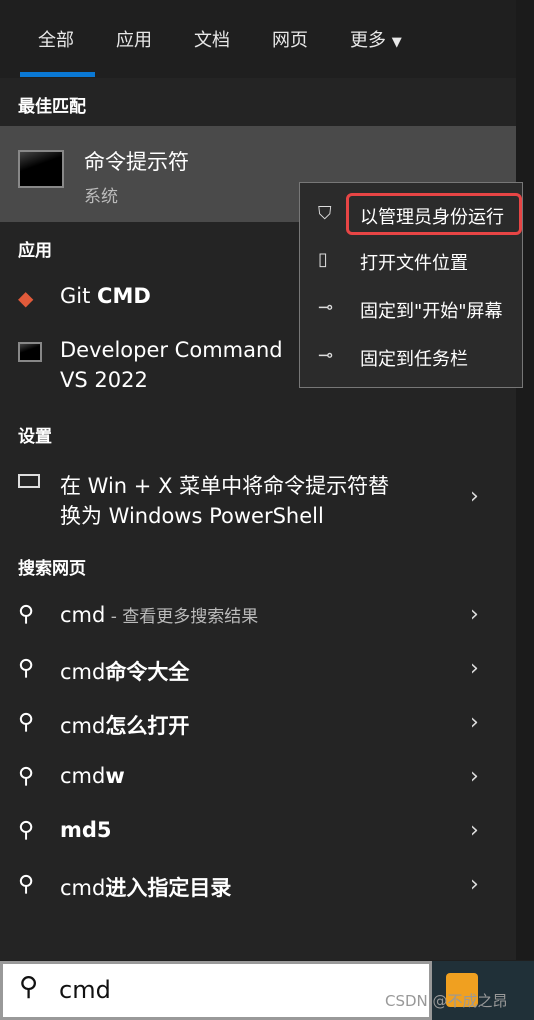  What do you see at coordinates (368, 40) in the screenshot?
I see `tab-more-label: 更多` at bounding box center [368, 40].